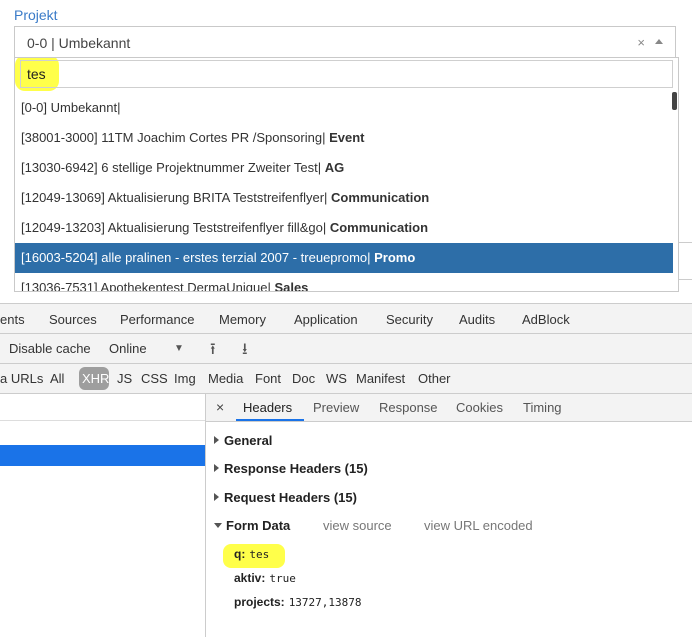 This screenshot has height=637, width=692. What do you see at coordinates (267, 407) in the screenshot?
I see `tab-headers: Headers` at bounding box center [267, 407].